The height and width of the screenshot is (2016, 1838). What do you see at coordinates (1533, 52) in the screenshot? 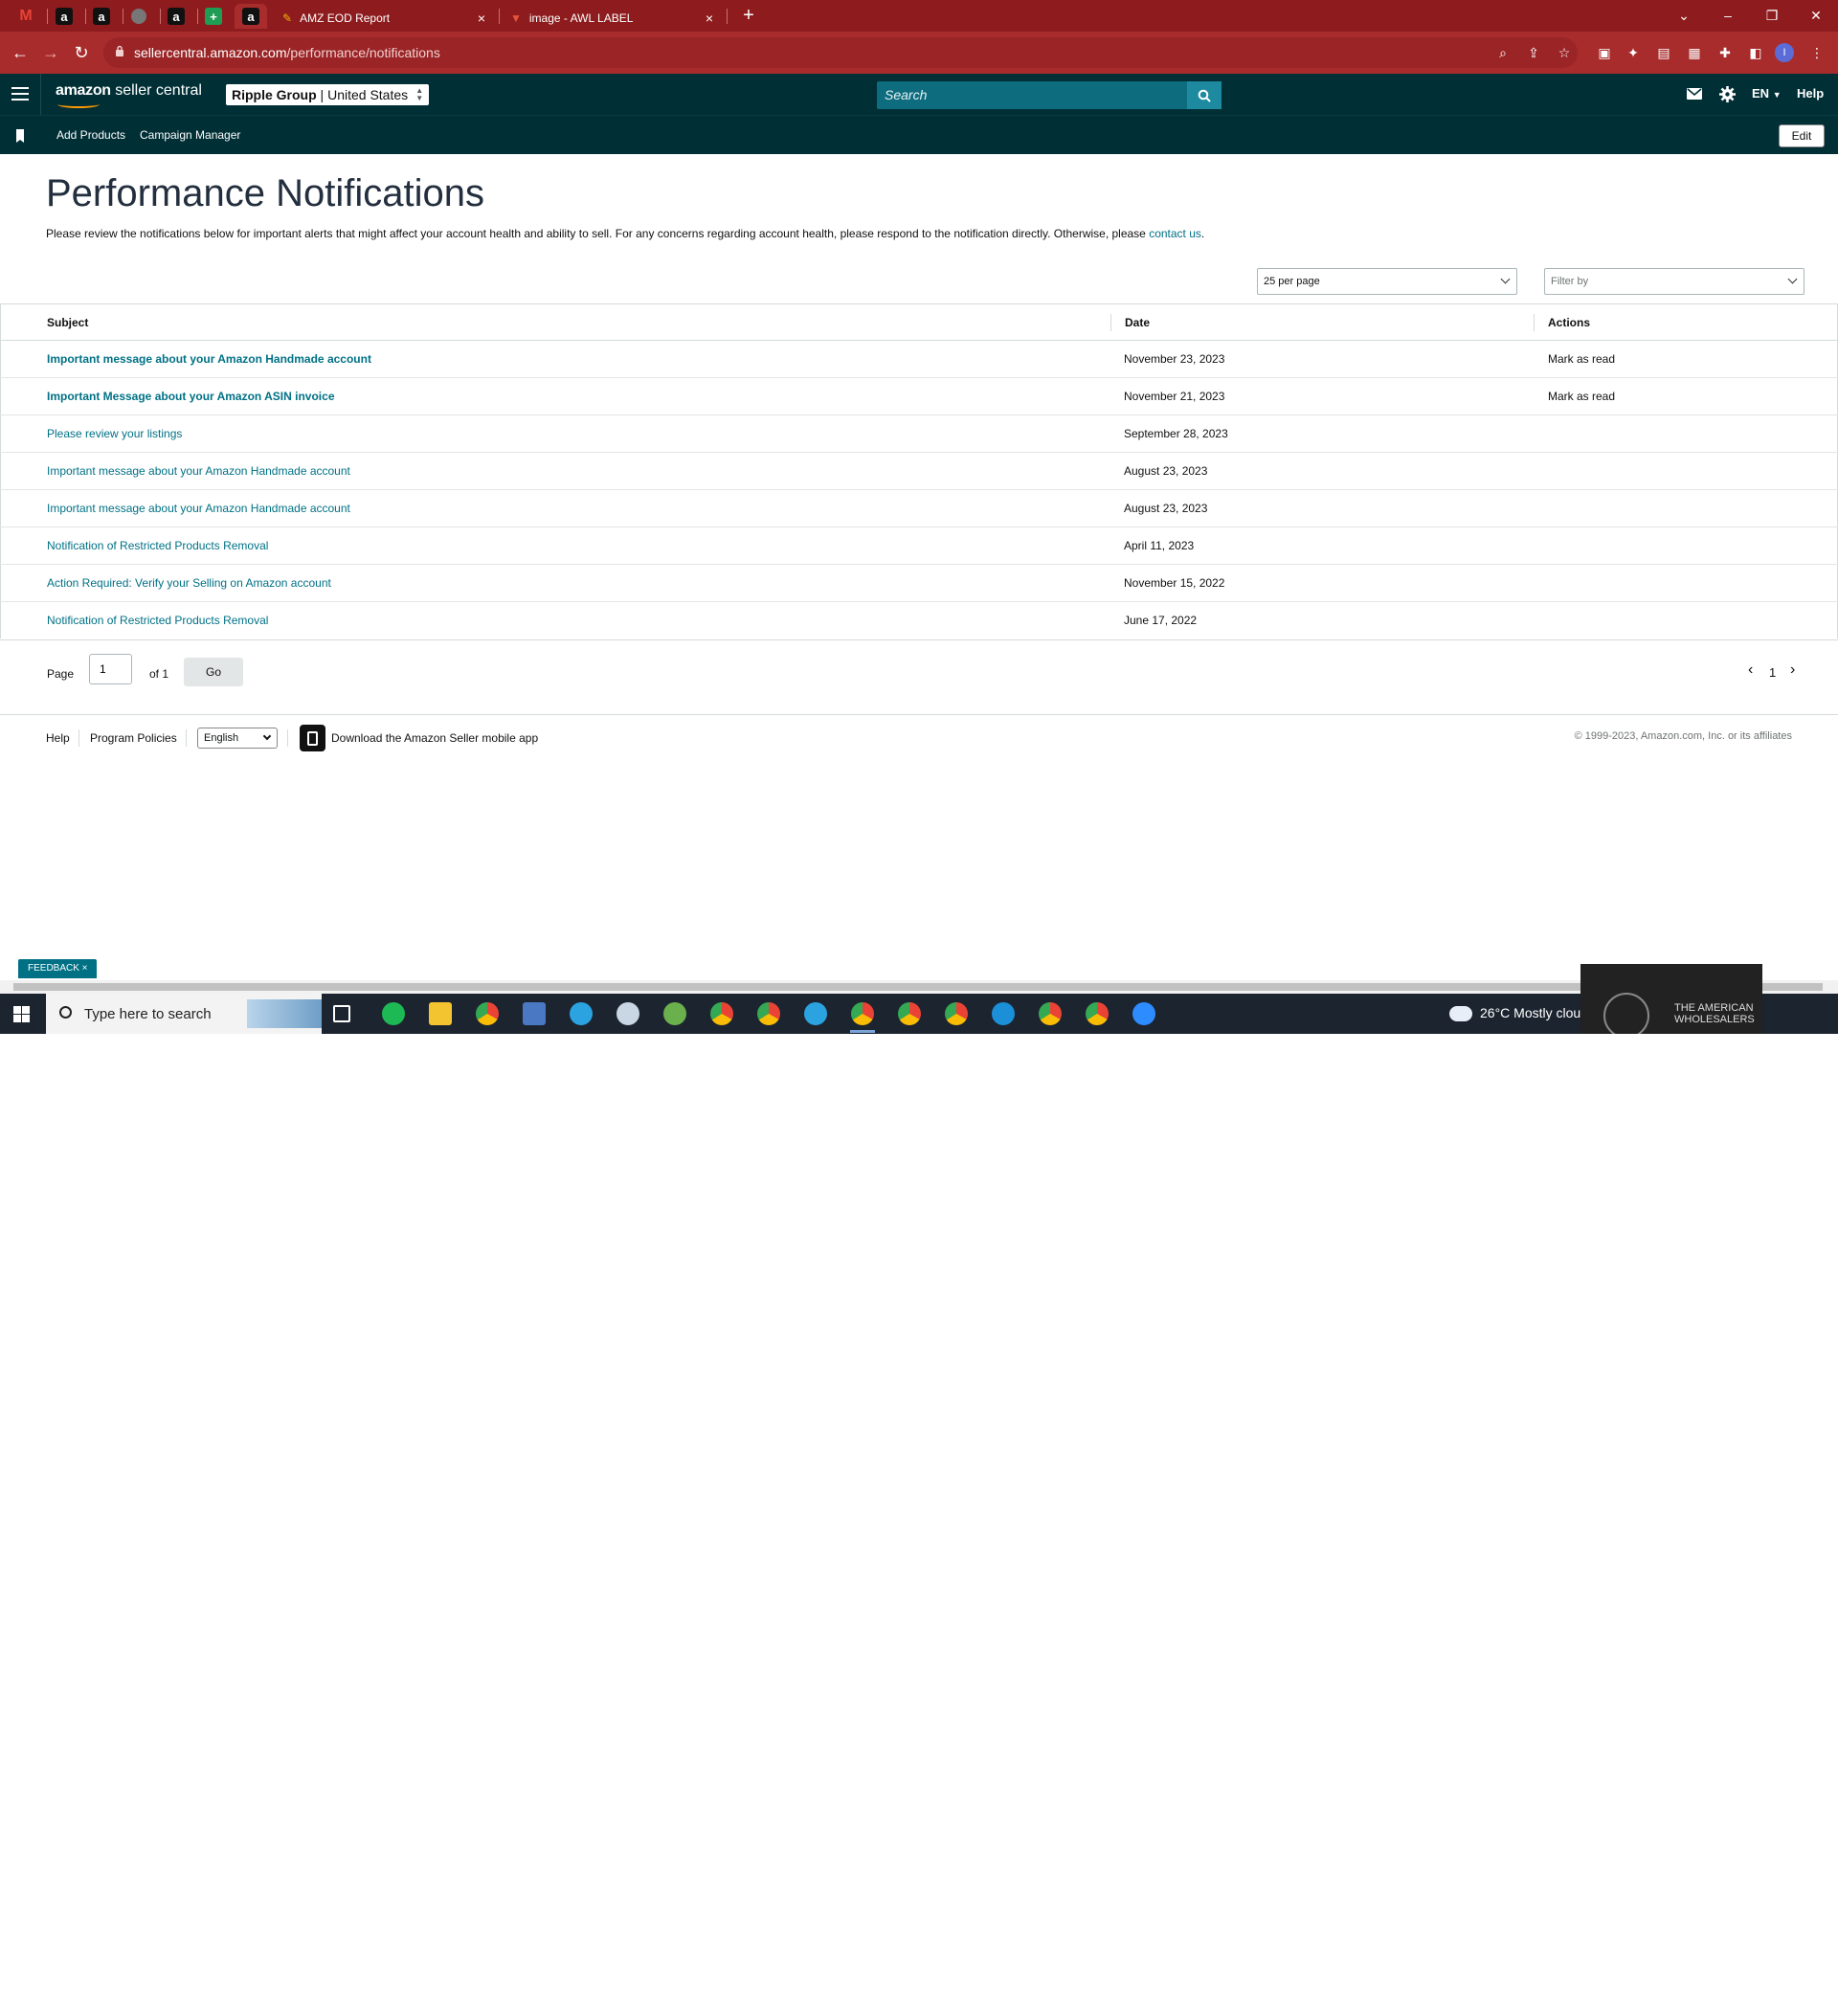
I see `share-icon: ⇪` at bounding box center [1533, 52].